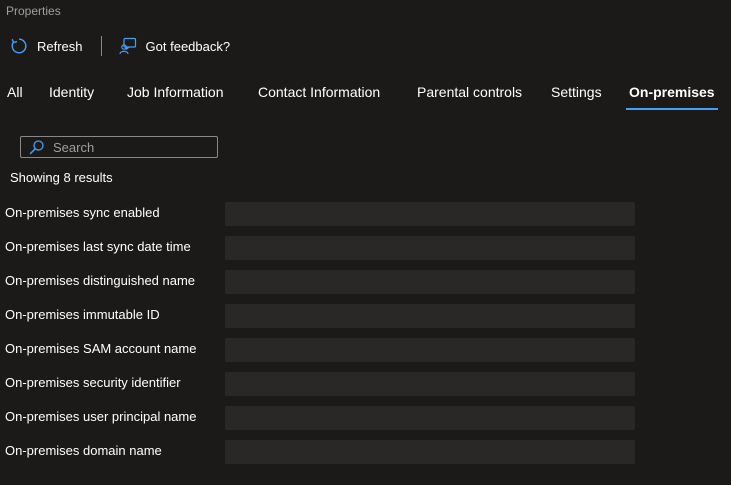 The image size is (731, 485). I want to click on search-box, so click(119, 147).